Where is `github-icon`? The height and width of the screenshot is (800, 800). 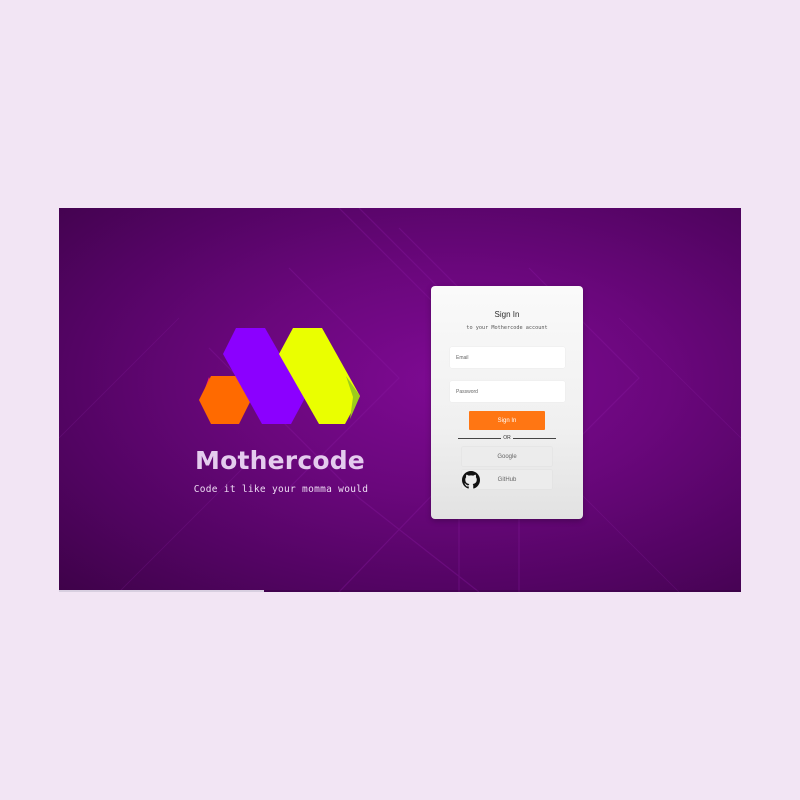 github-icon is located at coordinates (471, 480).